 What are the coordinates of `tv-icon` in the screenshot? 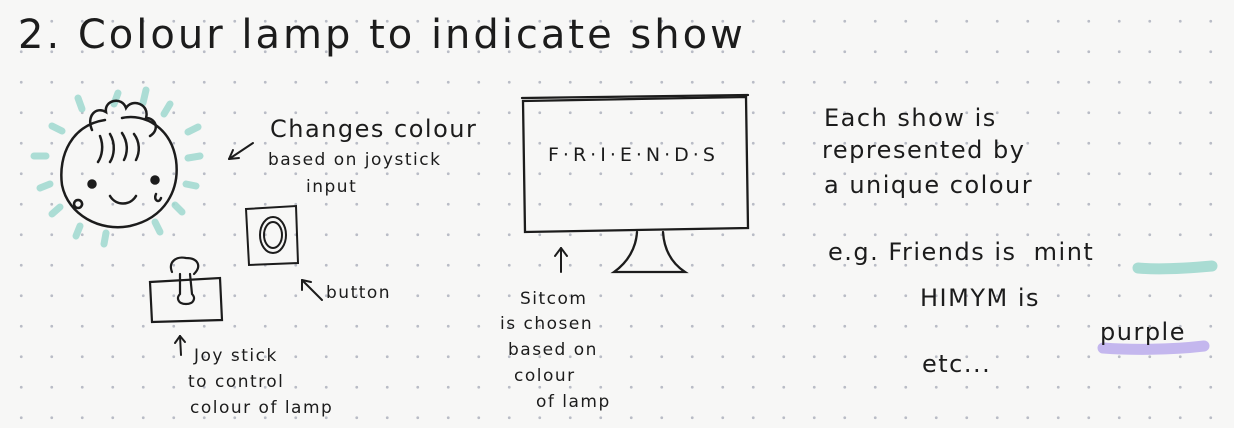 It's located at (635, 183).